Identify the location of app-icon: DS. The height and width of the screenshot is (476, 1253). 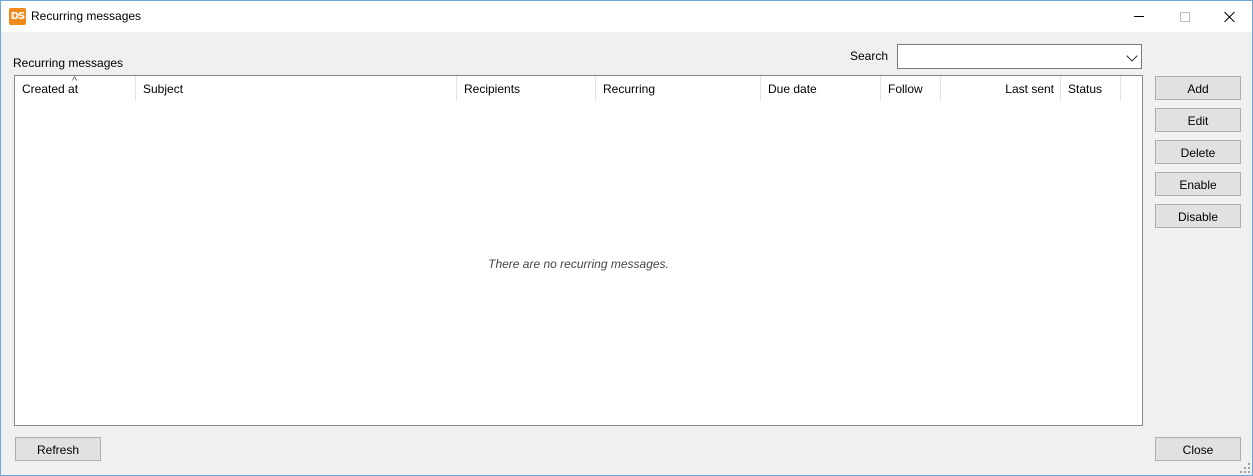
(17, 16).